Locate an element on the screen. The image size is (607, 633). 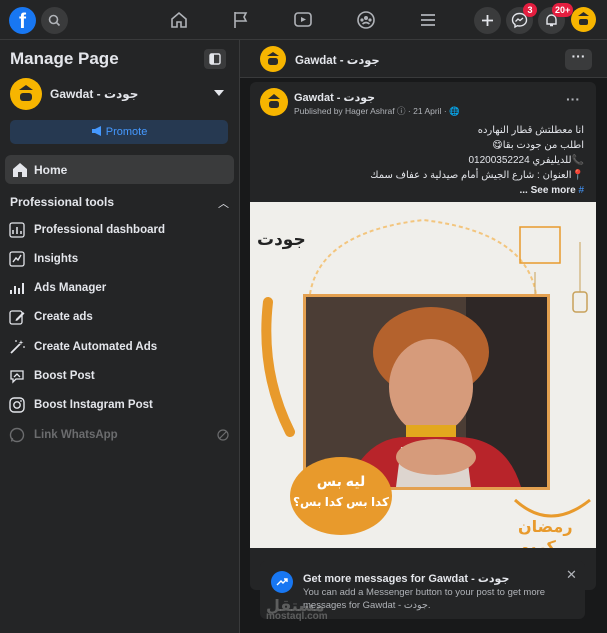
search-button is located at coordinates (54, 20).